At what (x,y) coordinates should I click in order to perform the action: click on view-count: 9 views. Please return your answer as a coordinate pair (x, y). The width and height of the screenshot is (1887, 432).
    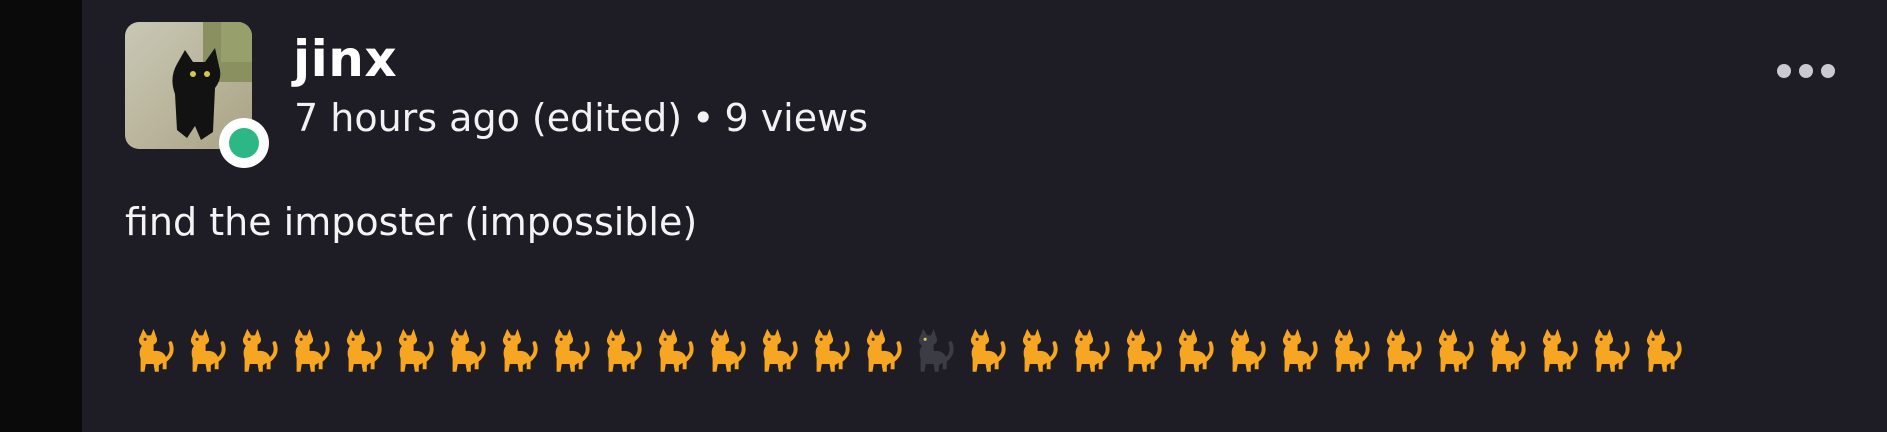
    Looking at the image, I should click on (796, 118).